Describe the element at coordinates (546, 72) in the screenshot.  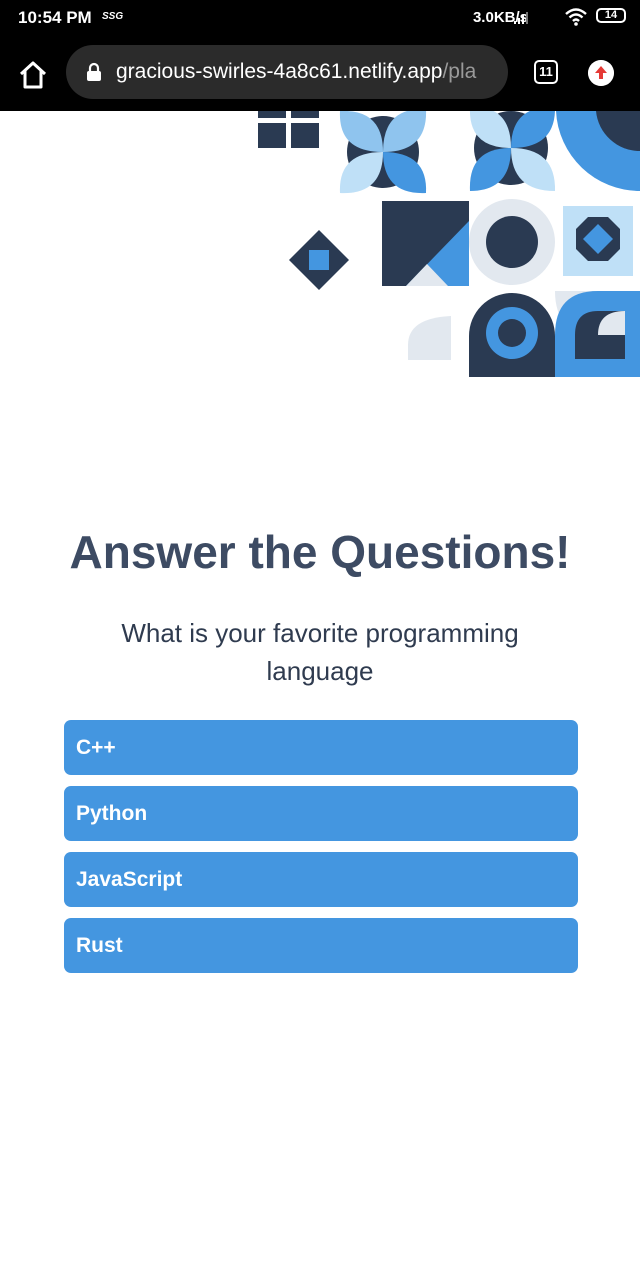
I see `tabs-icon: 11` at that location.